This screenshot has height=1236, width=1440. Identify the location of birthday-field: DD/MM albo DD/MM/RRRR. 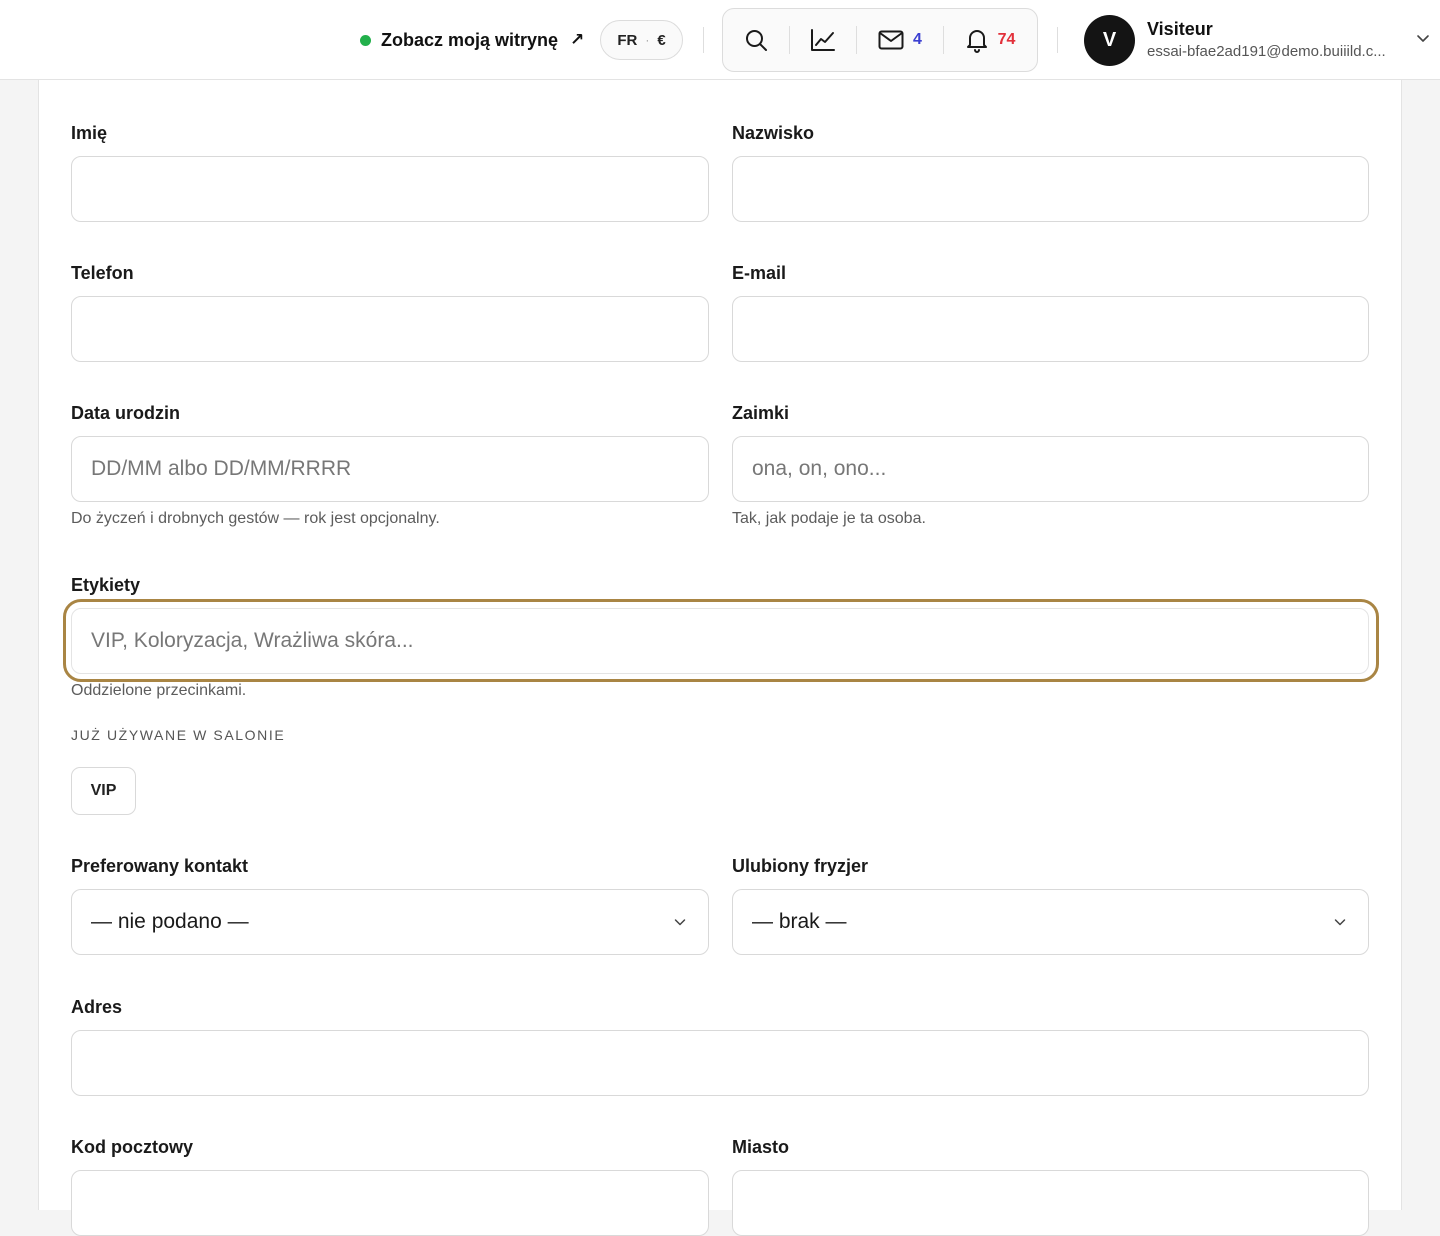
(390, 469).